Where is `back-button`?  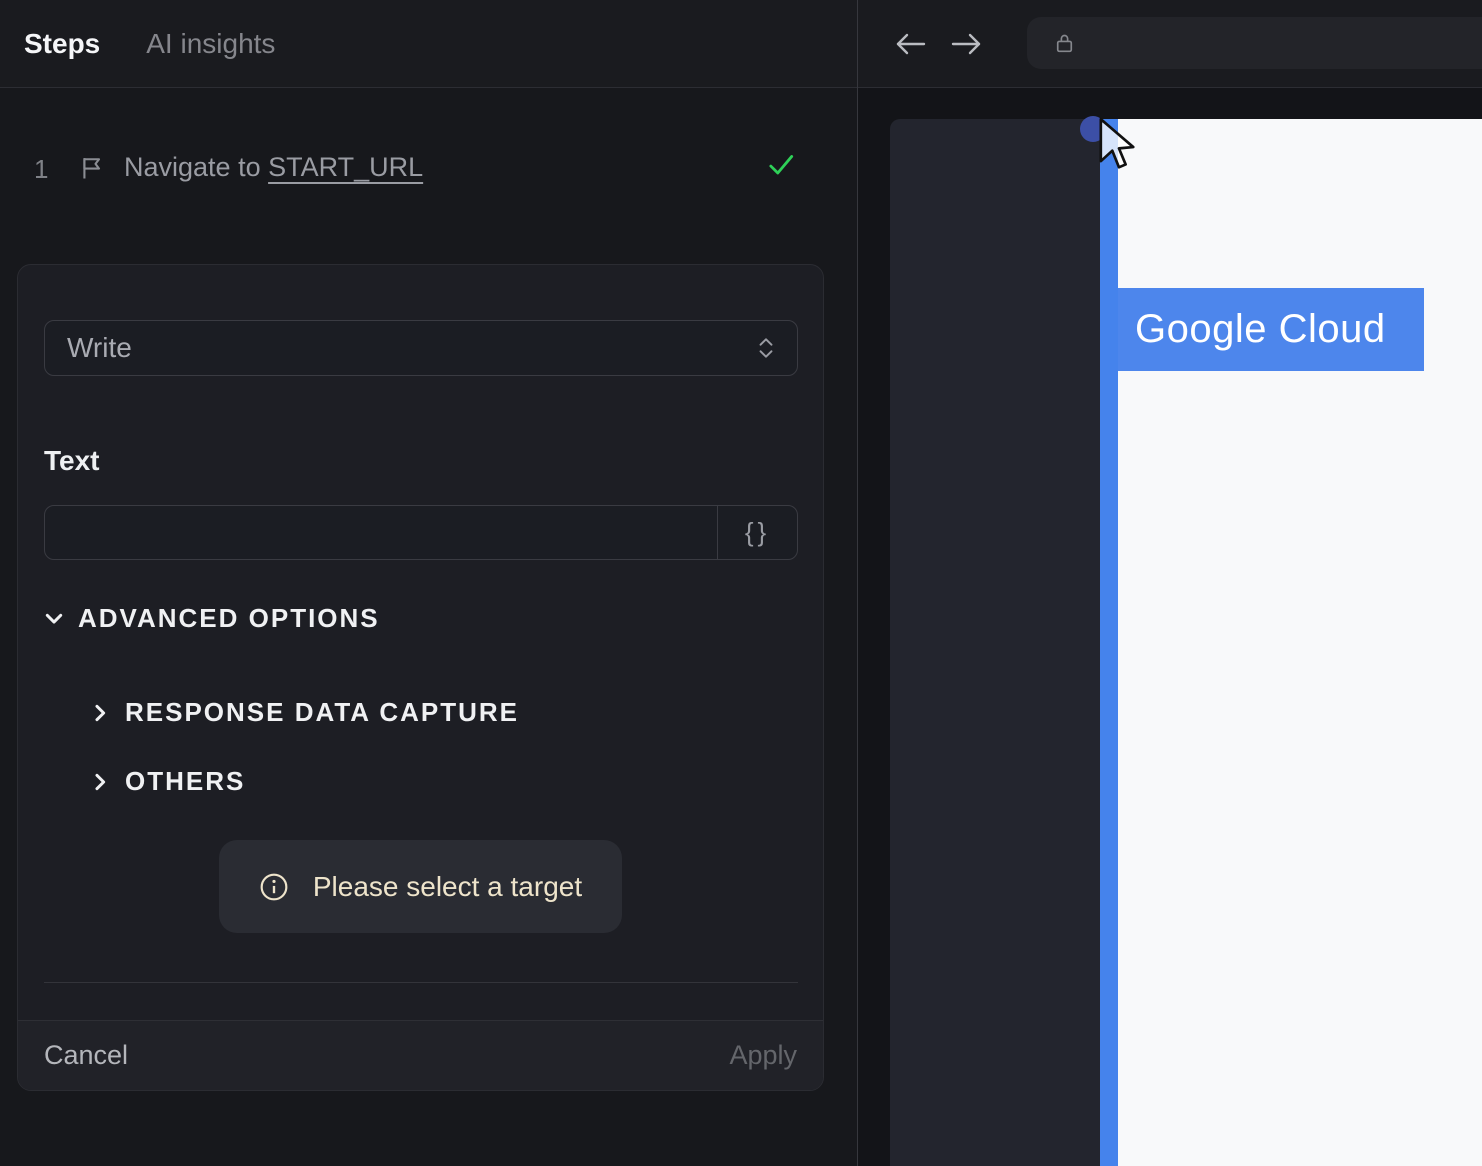 back-button is located at coordinates (910, 44).